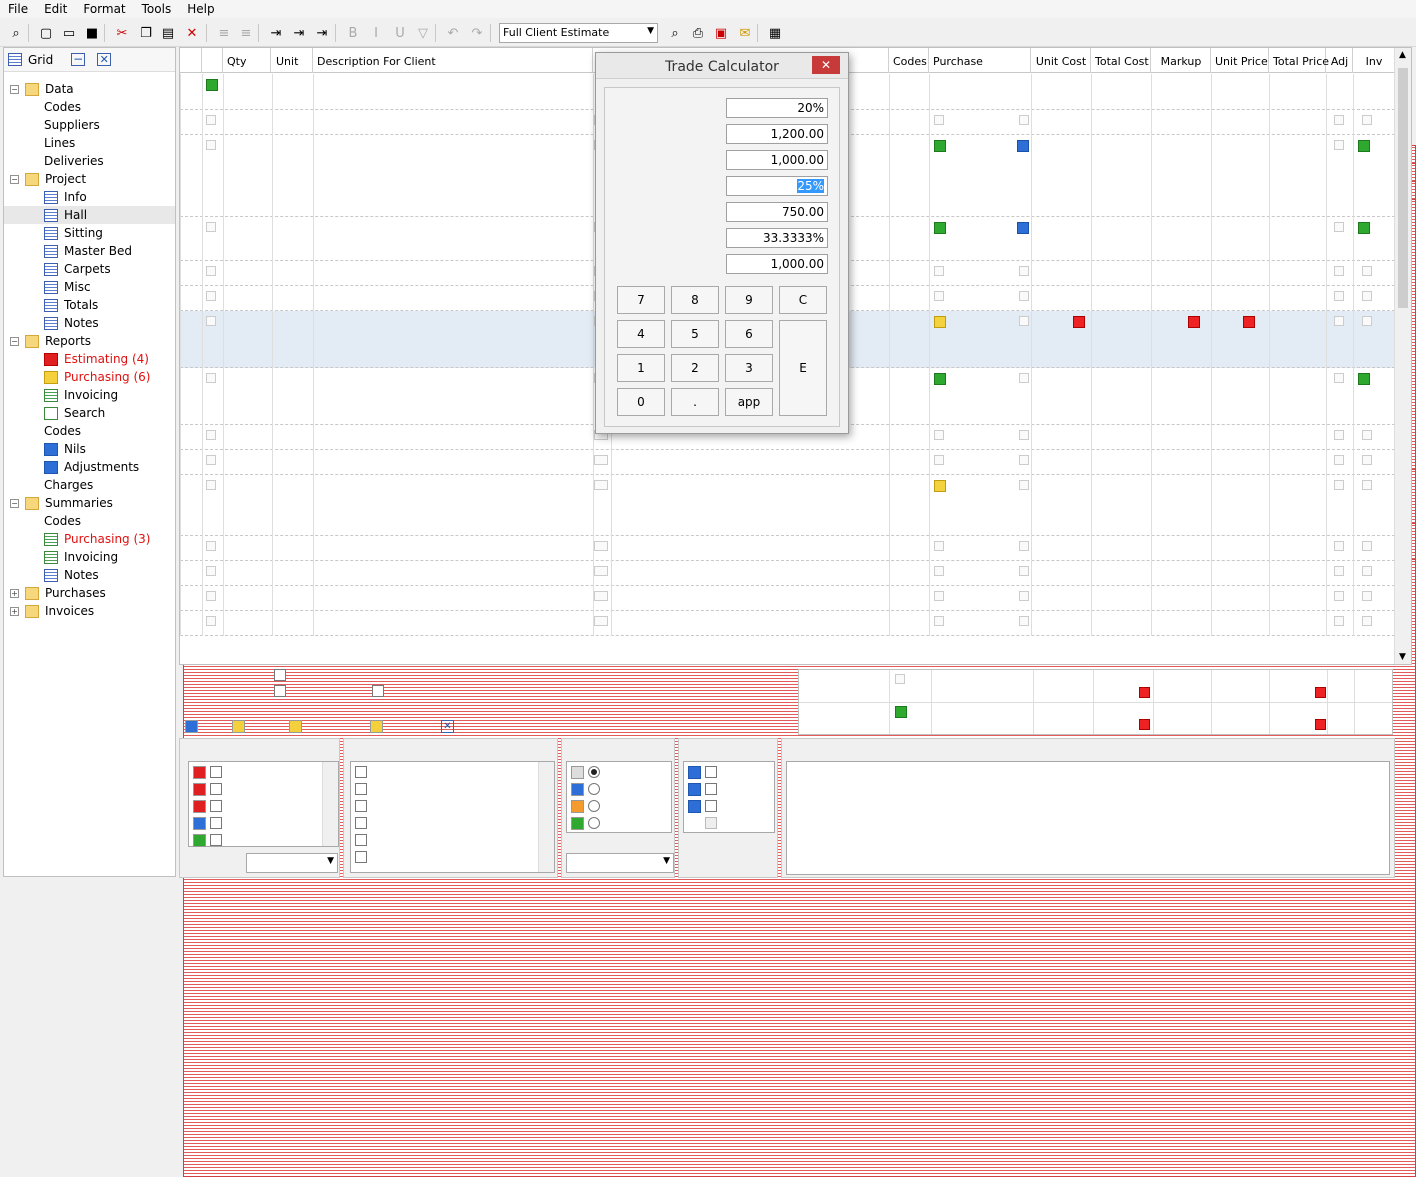  I want to click on menu-help: Help, so click(200, 9).